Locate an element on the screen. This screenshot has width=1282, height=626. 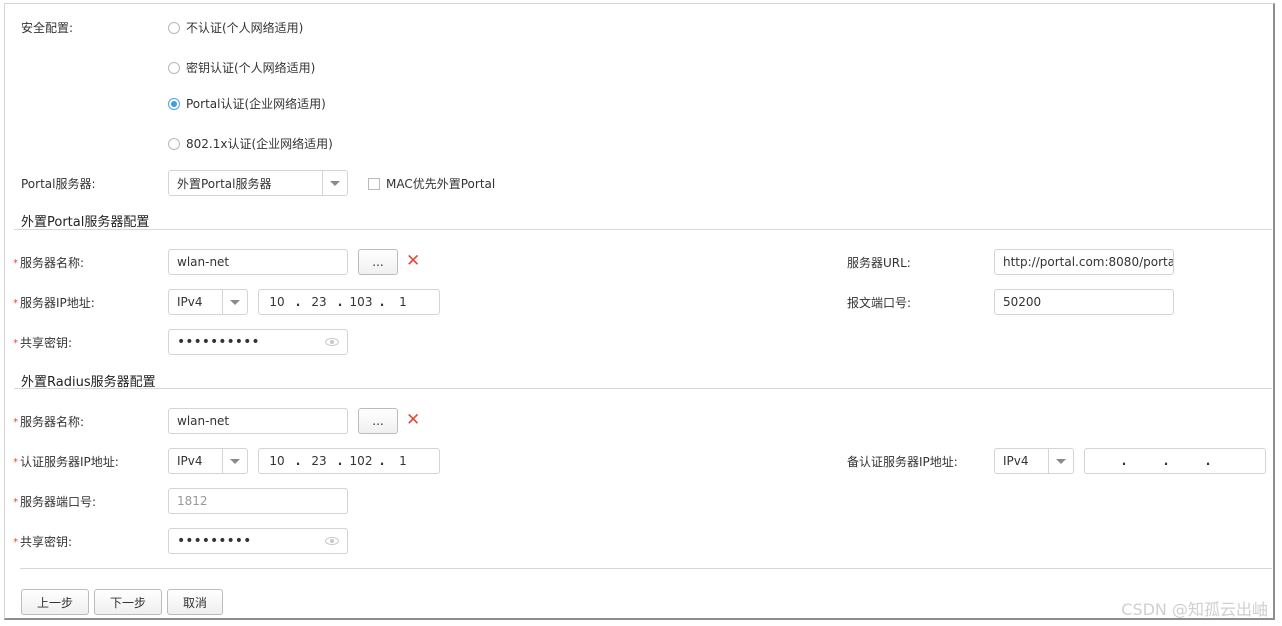
portal-server-label: Portal服务器: is located at coordinates (58, 184).